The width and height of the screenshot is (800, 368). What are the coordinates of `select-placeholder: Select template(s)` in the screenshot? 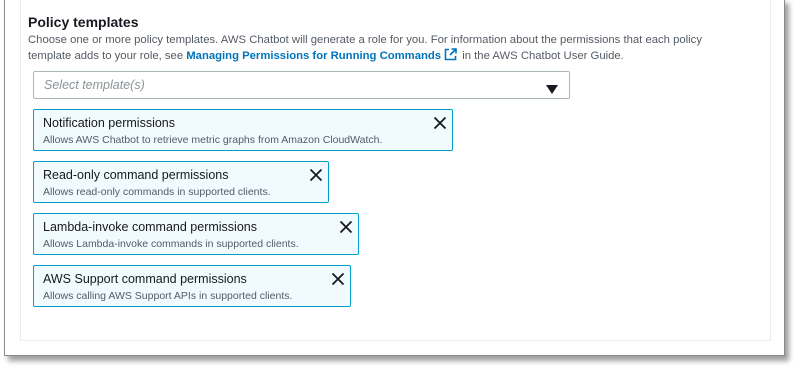 It's located at (94, 85).